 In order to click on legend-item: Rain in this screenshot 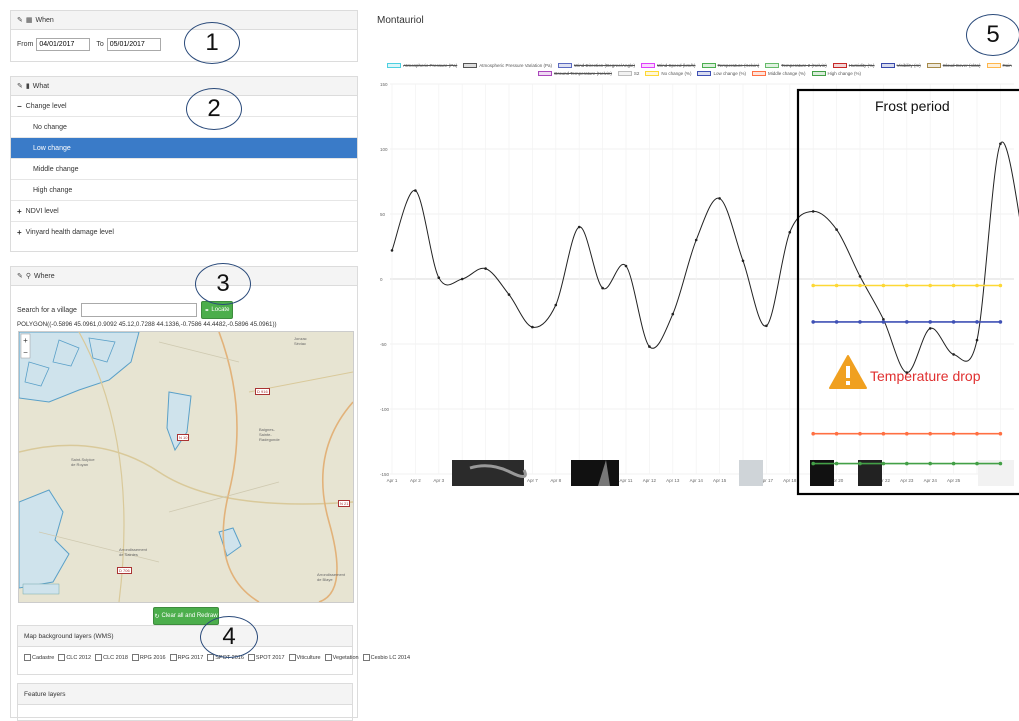, I will do `click(999, 65)`.